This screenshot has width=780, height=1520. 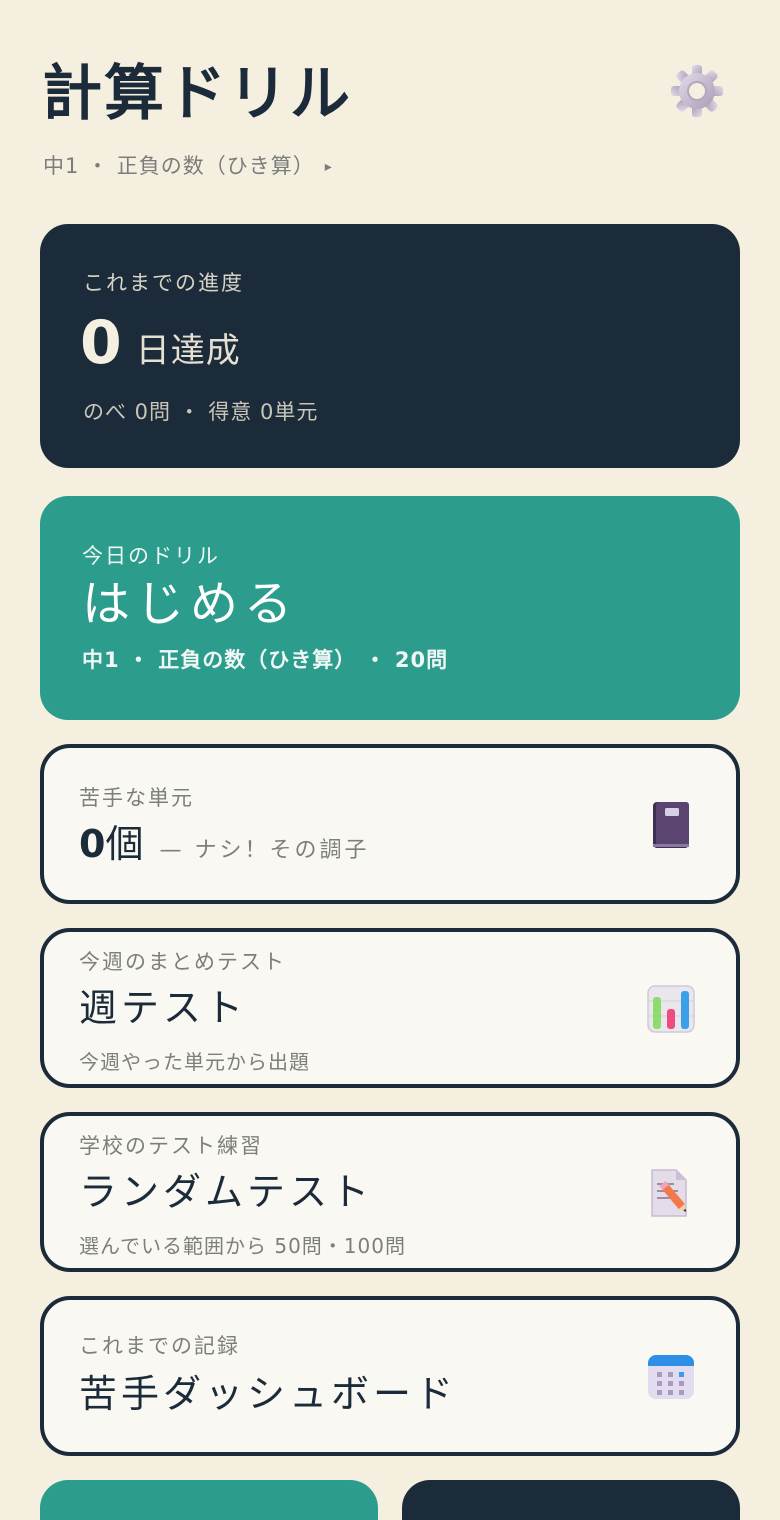 I want to click on weak-units-note: — ナシ！その調子, so click(x=264, y=850).